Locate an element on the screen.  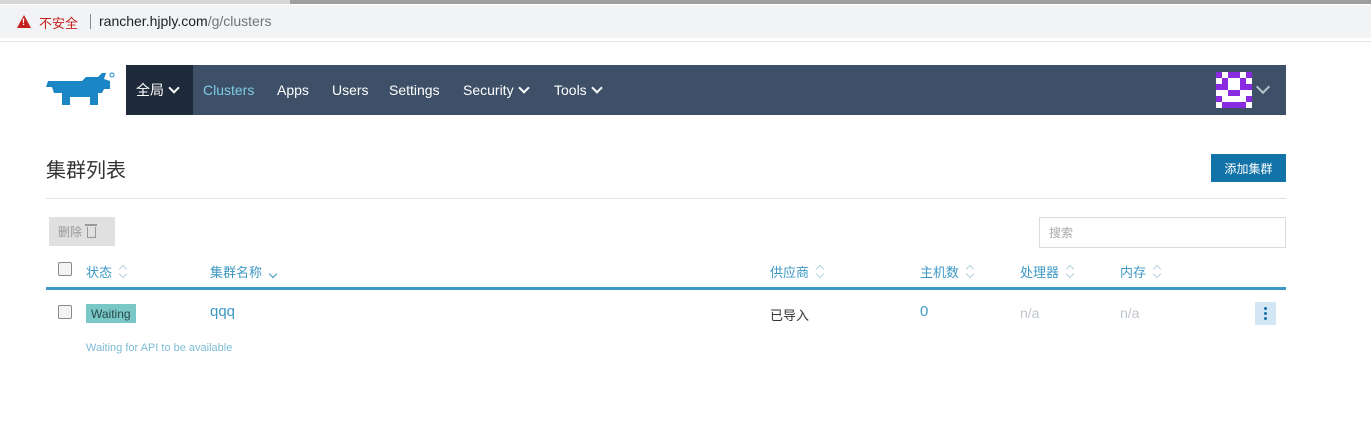
global-scope-menu: 全局 is located at coordinates (159, 90).